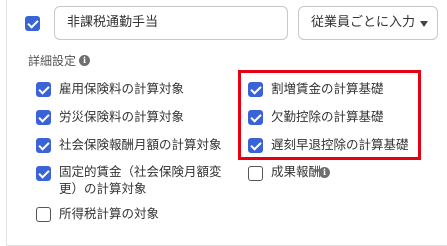  I want to click on details-section-title: 詳細設定, so click(52, 60).